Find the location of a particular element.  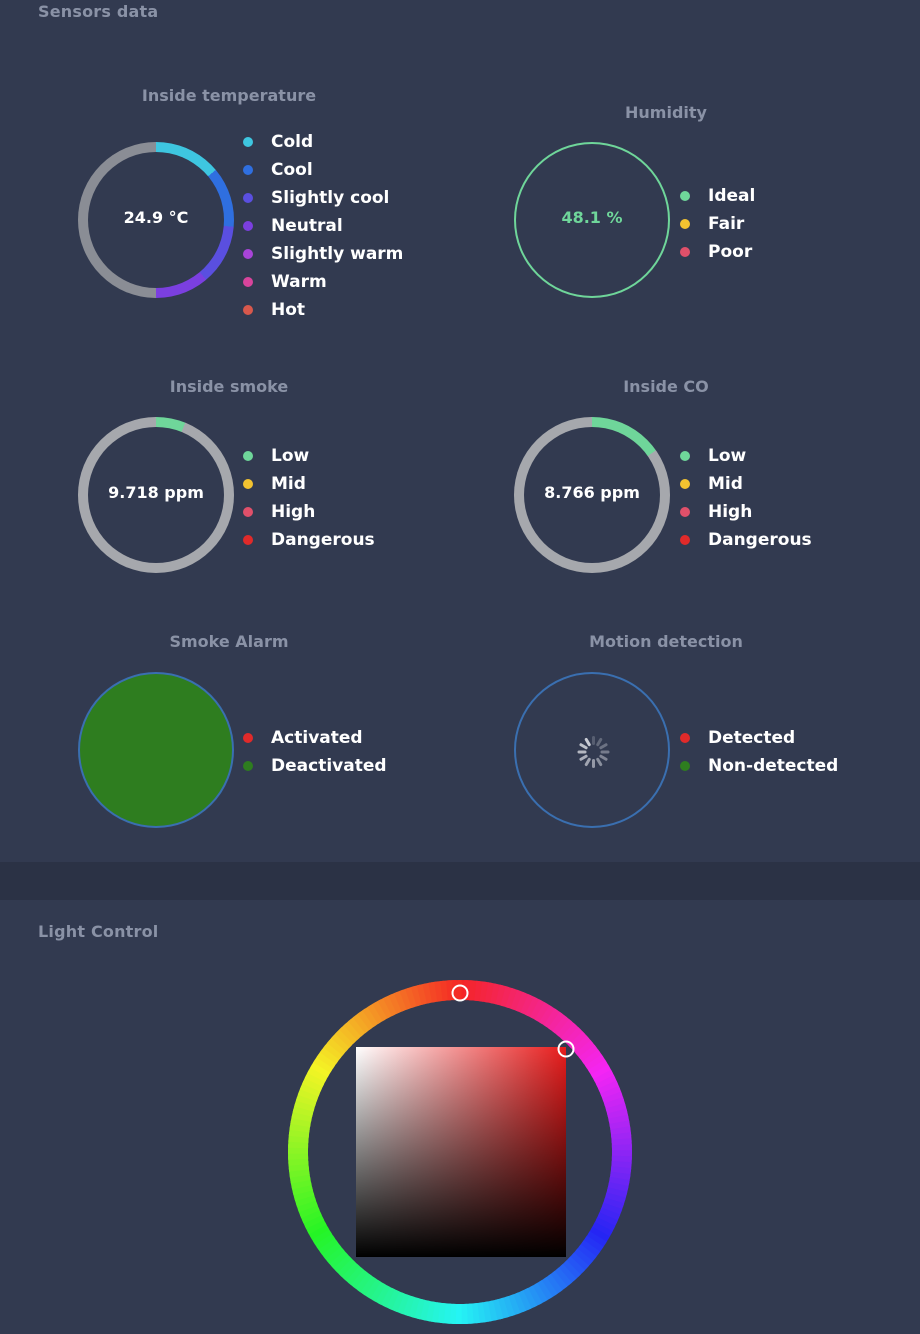

smoke-alarm-legend: Activated Deactivated is located at coordinates (315, 752).